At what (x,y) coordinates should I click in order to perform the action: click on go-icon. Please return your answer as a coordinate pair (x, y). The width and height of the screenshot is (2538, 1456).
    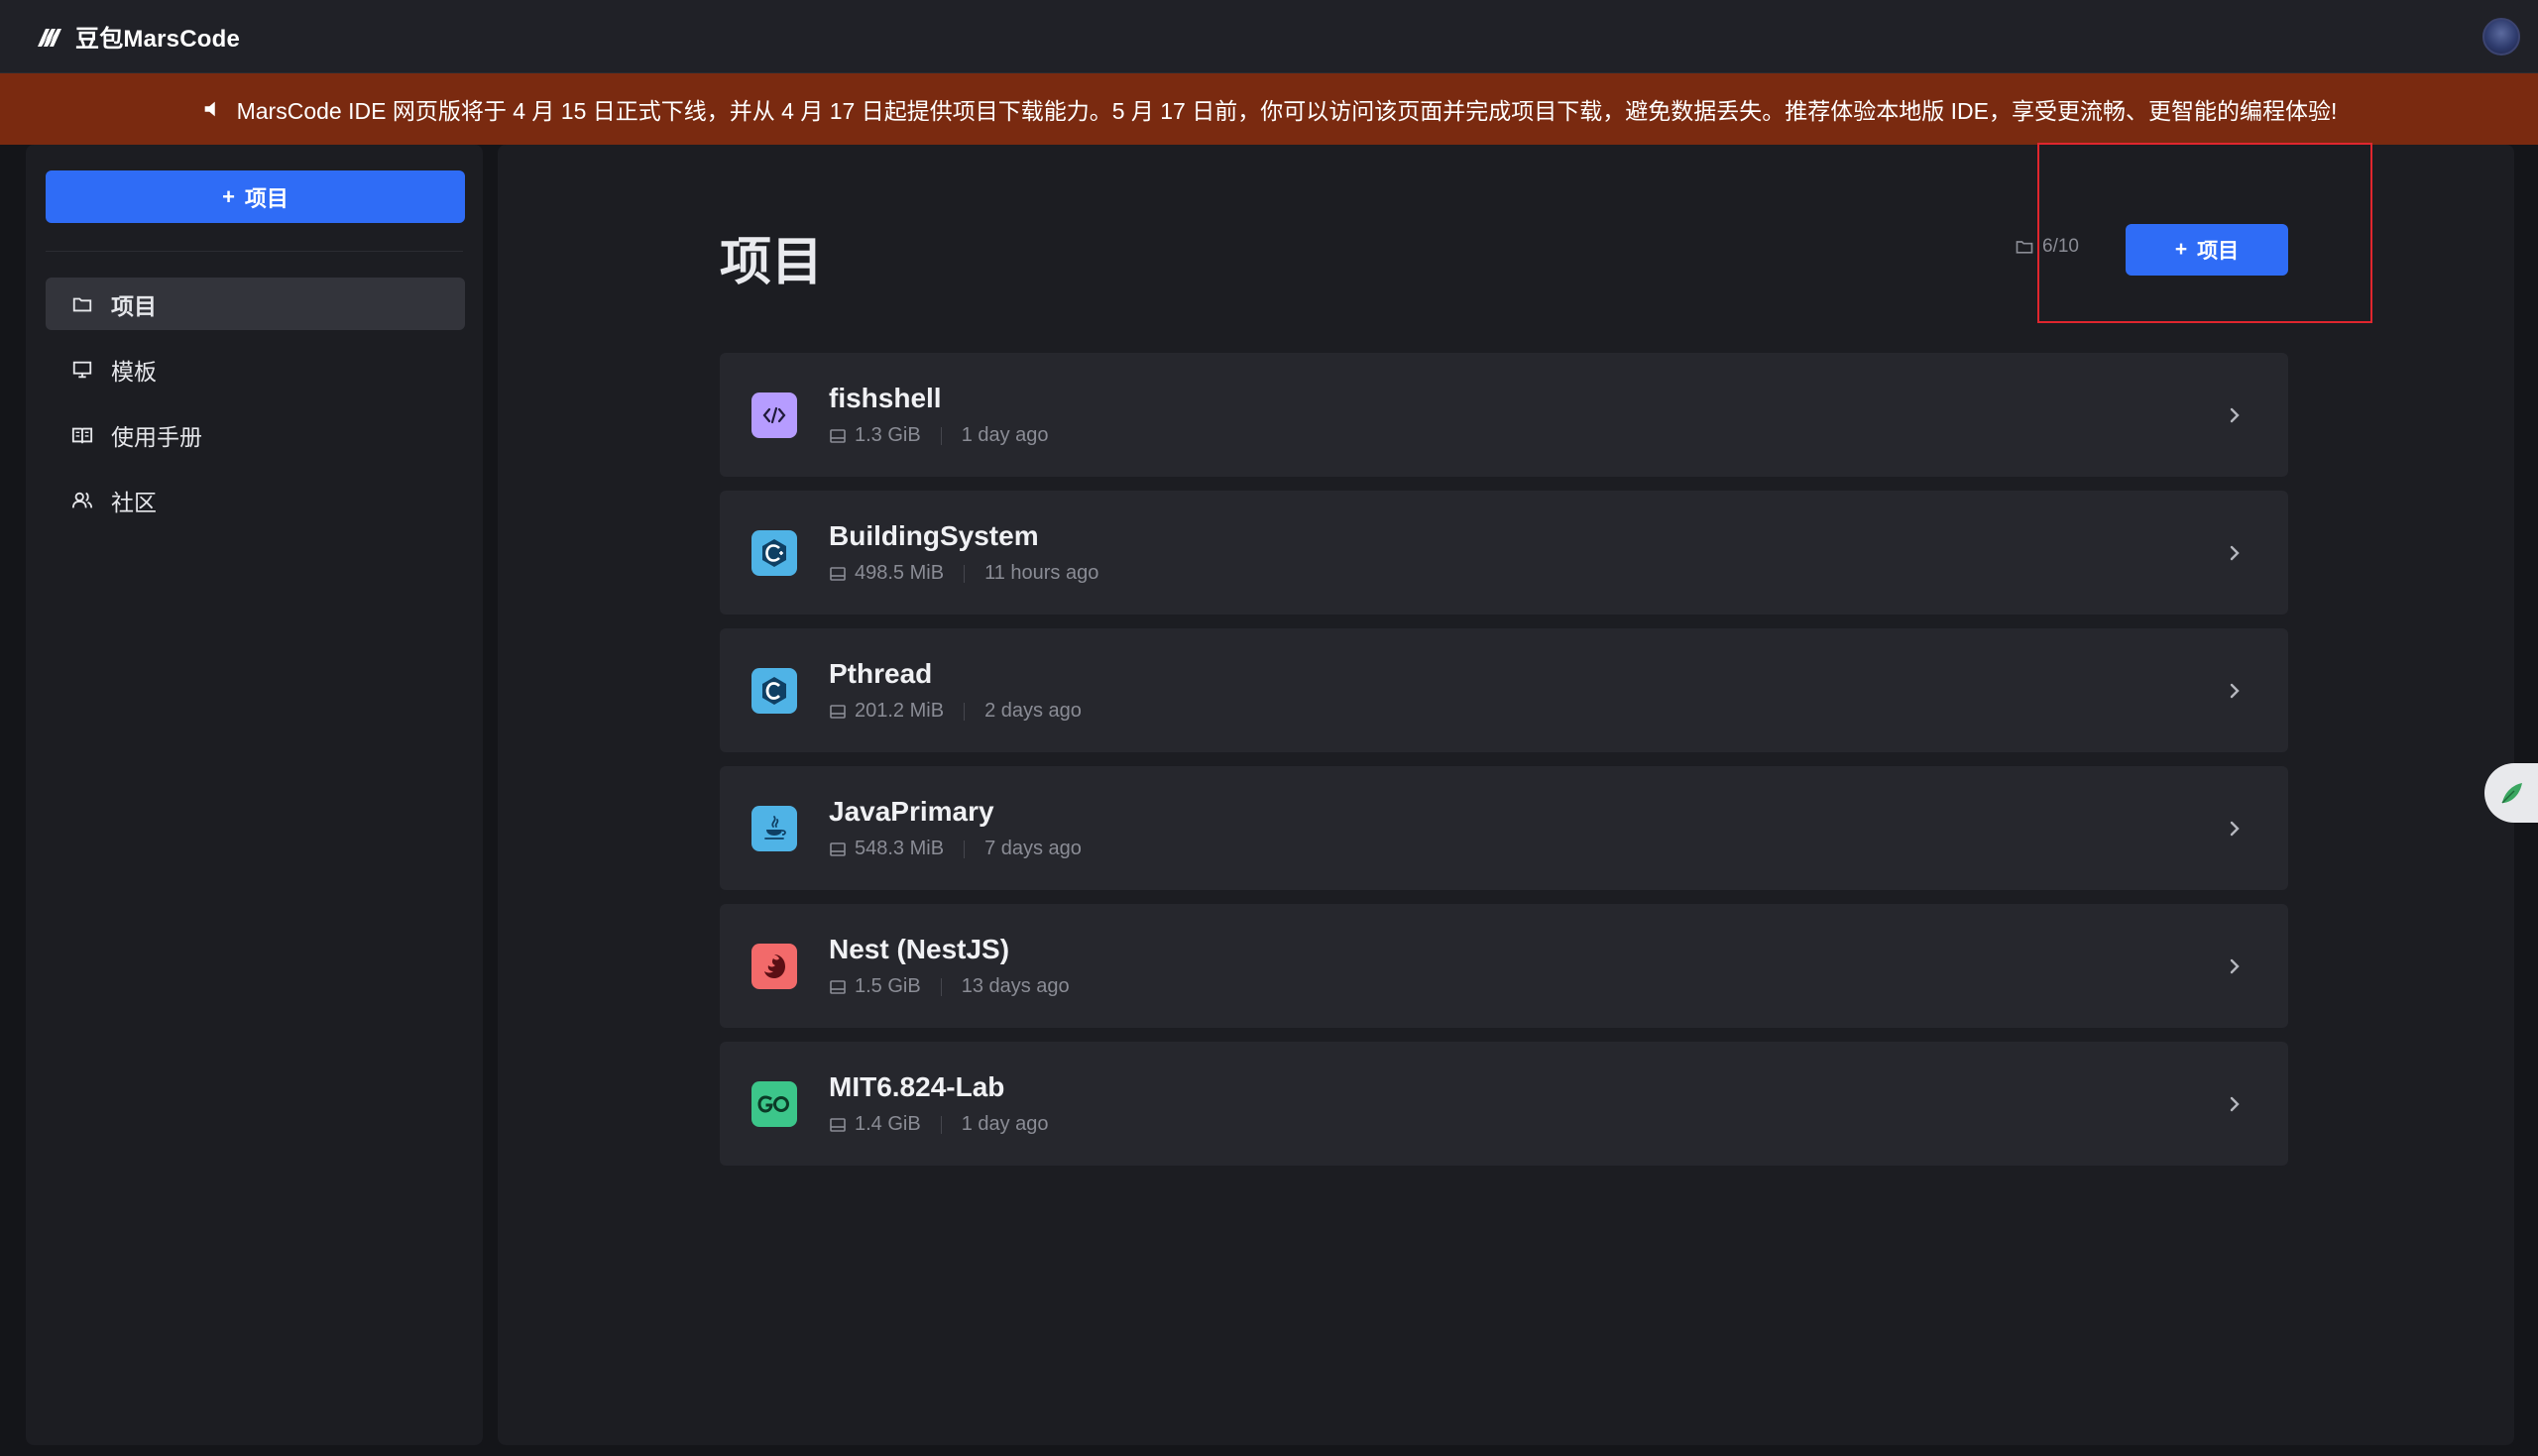
    Looking at the image, I should click on (774, 1103).